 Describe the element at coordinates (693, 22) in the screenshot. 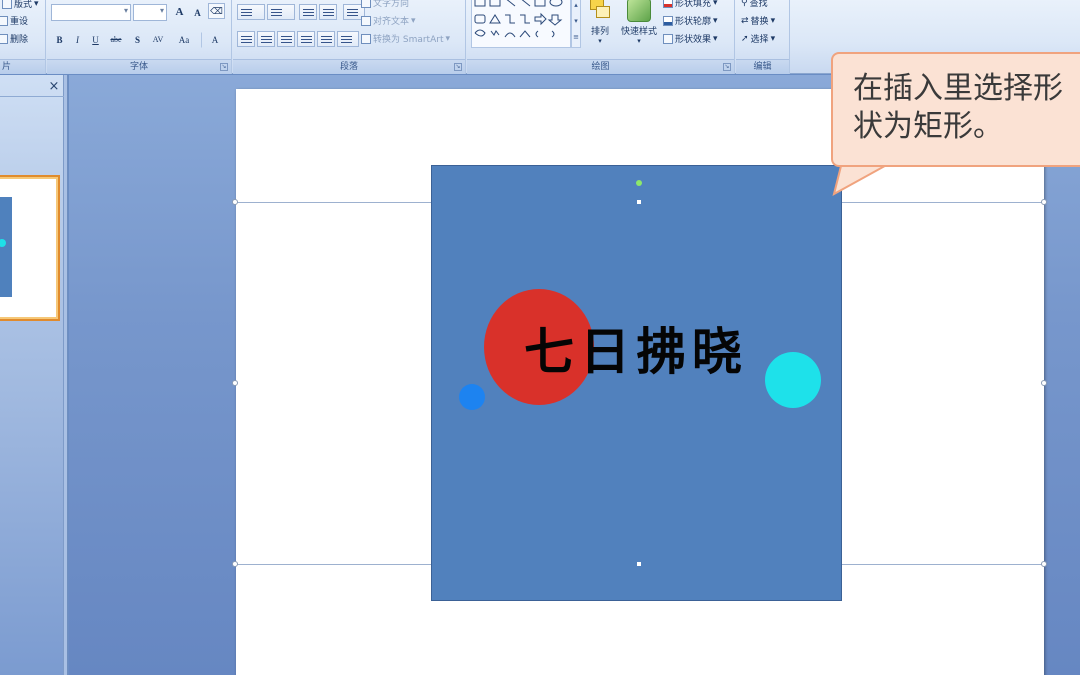

I see `shape-outline-label: 形状轮廓` at that location.